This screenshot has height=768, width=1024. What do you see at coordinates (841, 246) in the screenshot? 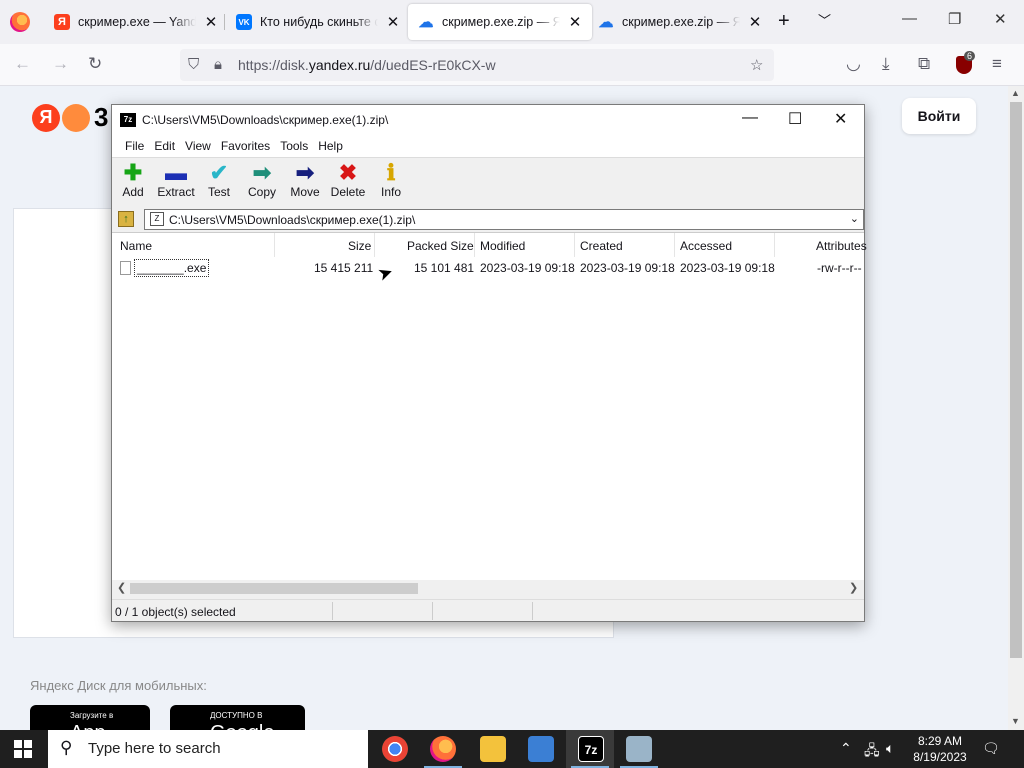
I see `column-header-attributes: Attributes` at bounding box center [841, 246].